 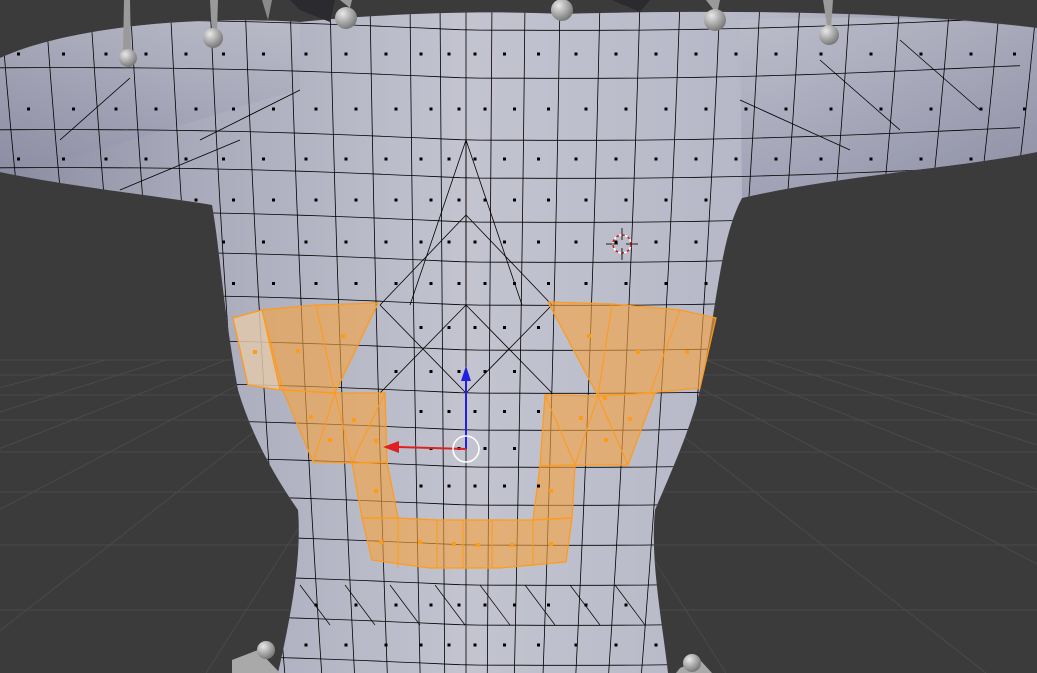 What do you see at coordinates (346, 4) in the screenshot?
I see `bone-neck-icon` at bounding box center [346, 4].